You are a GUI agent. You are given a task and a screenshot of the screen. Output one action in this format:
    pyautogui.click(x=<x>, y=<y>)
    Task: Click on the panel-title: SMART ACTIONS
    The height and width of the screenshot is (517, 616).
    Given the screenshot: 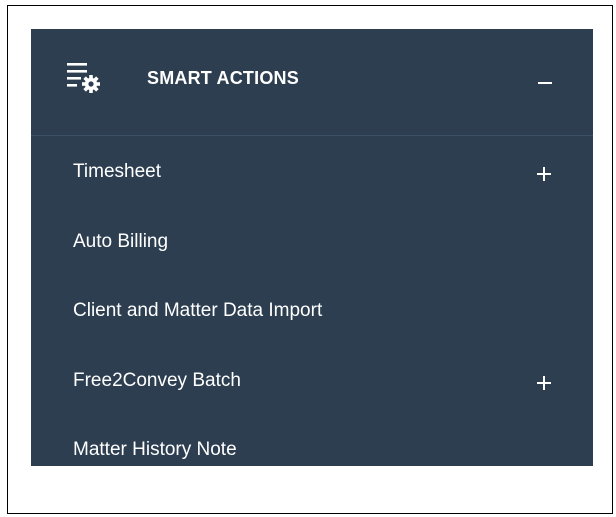 What is the action you would take?
    pyautogui.click(x=223, y=78)
    